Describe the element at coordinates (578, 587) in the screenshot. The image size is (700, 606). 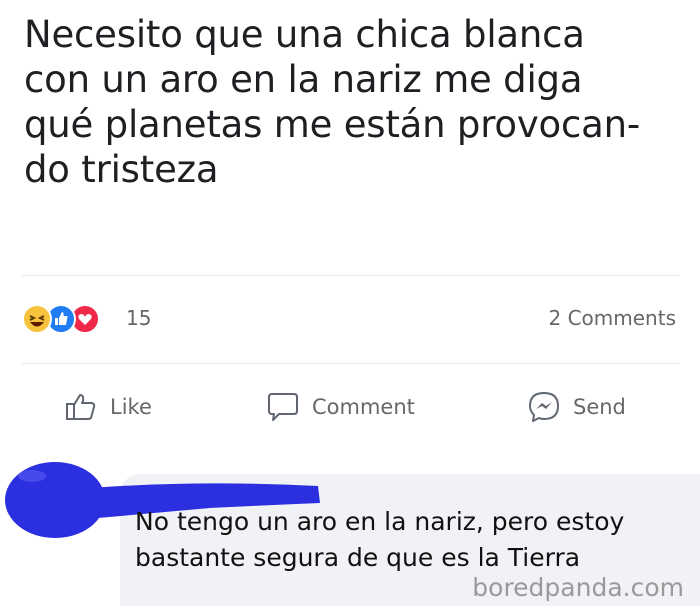
I see `watermark: boredpanda.com` at that location.